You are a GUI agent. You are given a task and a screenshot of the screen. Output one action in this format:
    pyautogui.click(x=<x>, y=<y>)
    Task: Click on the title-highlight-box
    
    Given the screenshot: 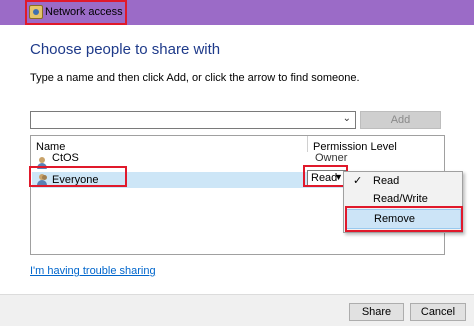 What is the action you would take?
    pyautogui.click(x=76, y=12)
    